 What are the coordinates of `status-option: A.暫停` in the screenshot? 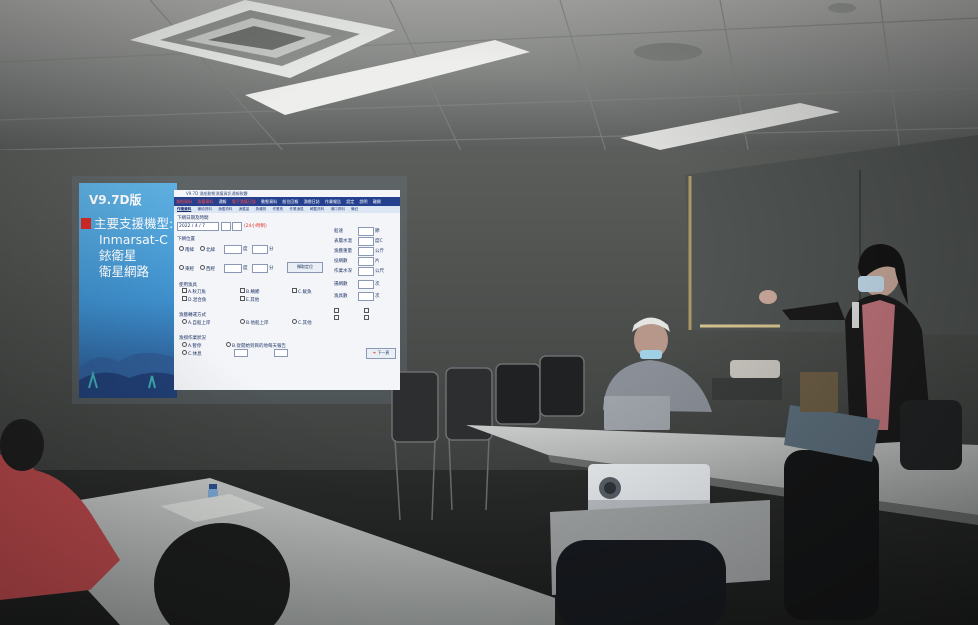 It's located at (191, 345).